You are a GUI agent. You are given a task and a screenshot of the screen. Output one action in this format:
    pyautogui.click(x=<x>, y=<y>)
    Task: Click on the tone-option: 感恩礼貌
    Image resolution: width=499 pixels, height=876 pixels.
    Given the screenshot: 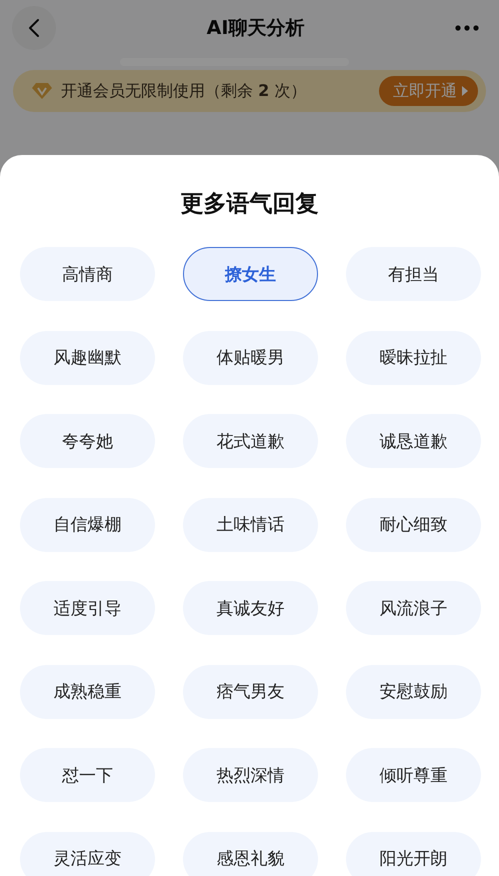 What is the action you would take?
    pyautogui.click(x=250, y=854)
    